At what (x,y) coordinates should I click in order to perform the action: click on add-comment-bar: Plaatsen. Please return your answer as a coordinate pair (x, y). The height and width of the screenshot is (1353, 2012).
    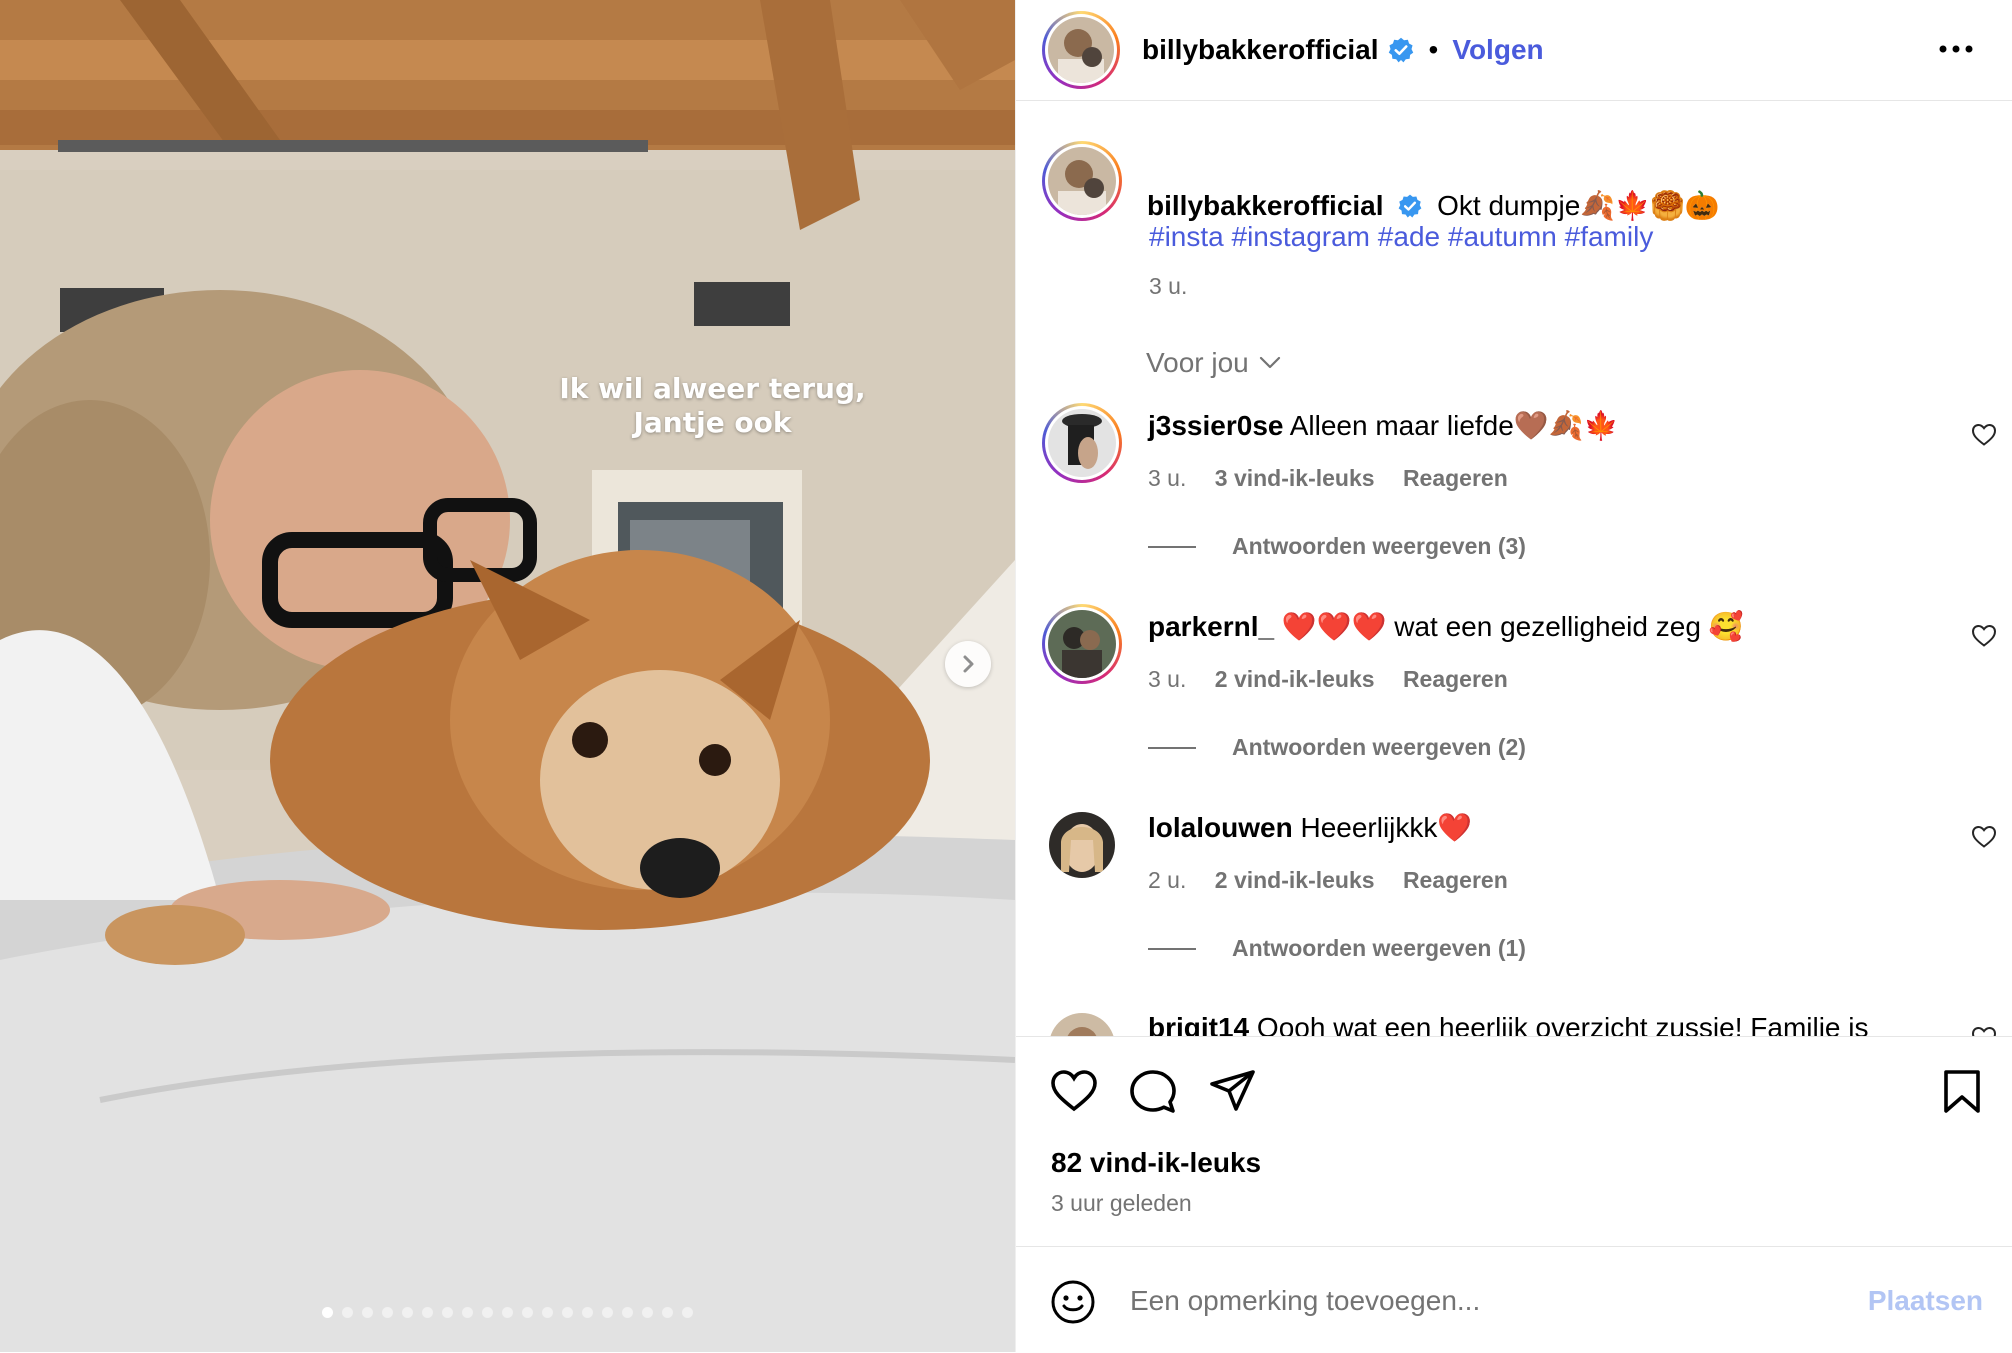
    Looking at the image, I should click on (1514, 1299).